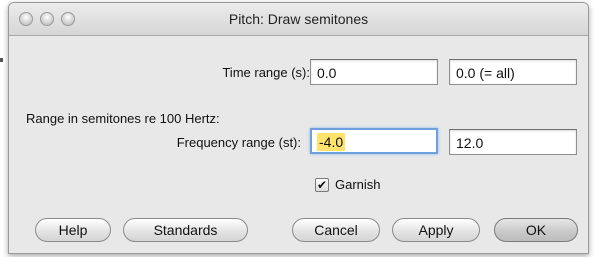 This screenshot has width=595, height=257. What do you see at coordinates (238, 142) in the screenshot?
I see `frequency-range-label: Frequency range (st):` at bounding box center [238, 142].